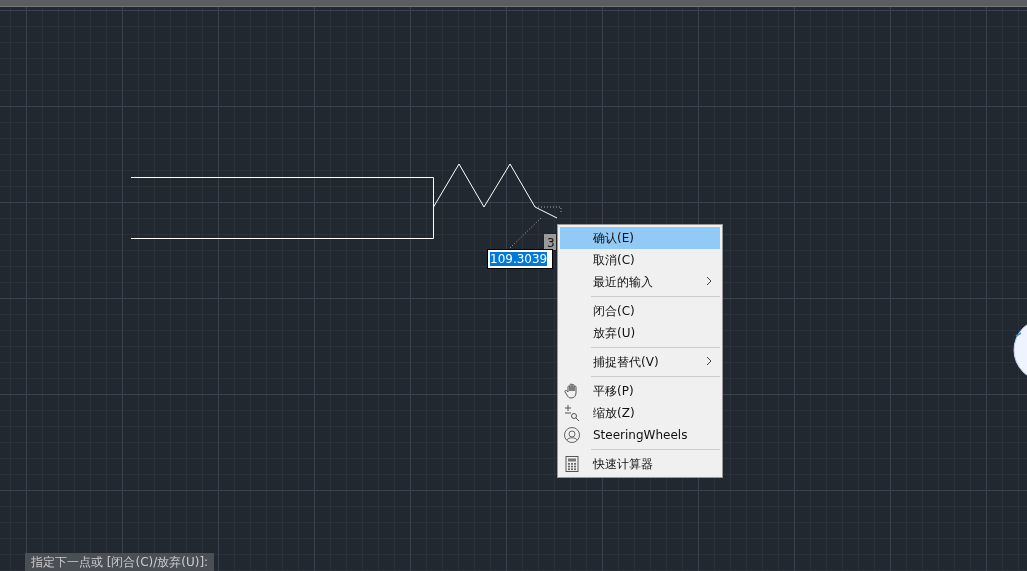 The width and height of the screenshot is (1027, 571). Describe the element at coordinates (120, 562) in the screenshot. I see `command-prompt: 指定下一点或 [闭合(C)/放弃(U)]:` at that location.